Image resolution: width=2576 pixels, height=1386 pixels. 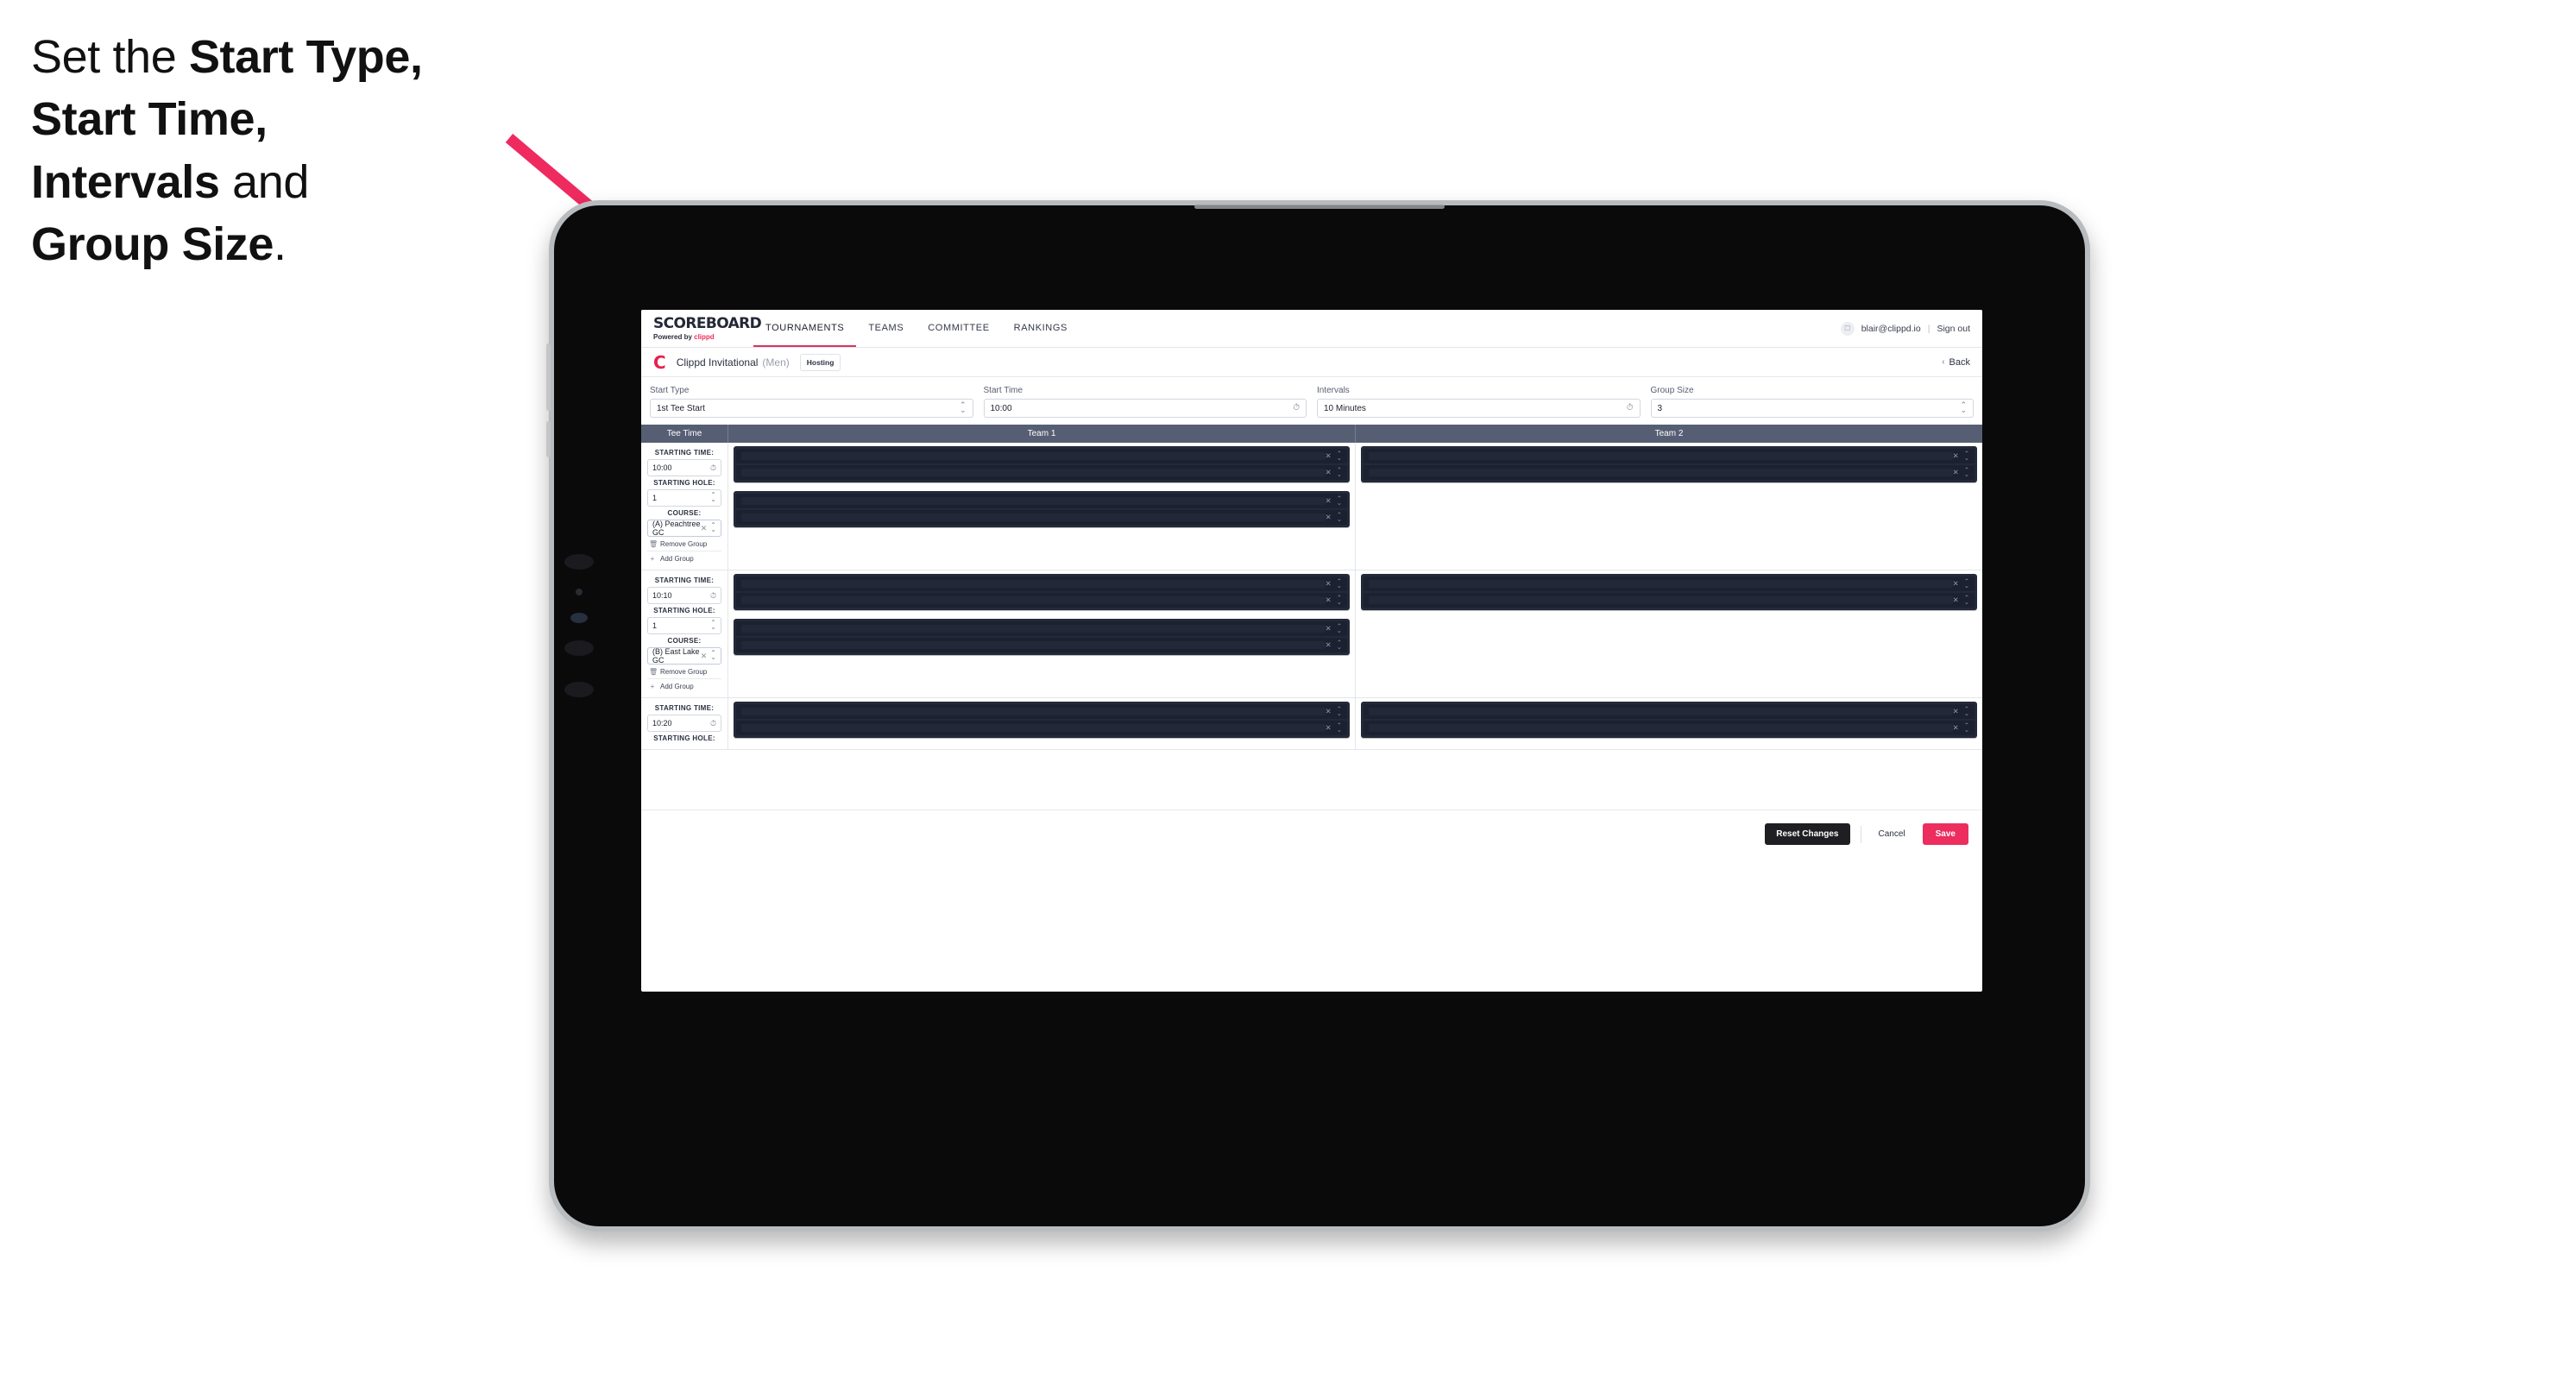 I want to click on course-select: (B) East Lake GC ✕ ⌃ ⌄, so click(x=684, y=656).